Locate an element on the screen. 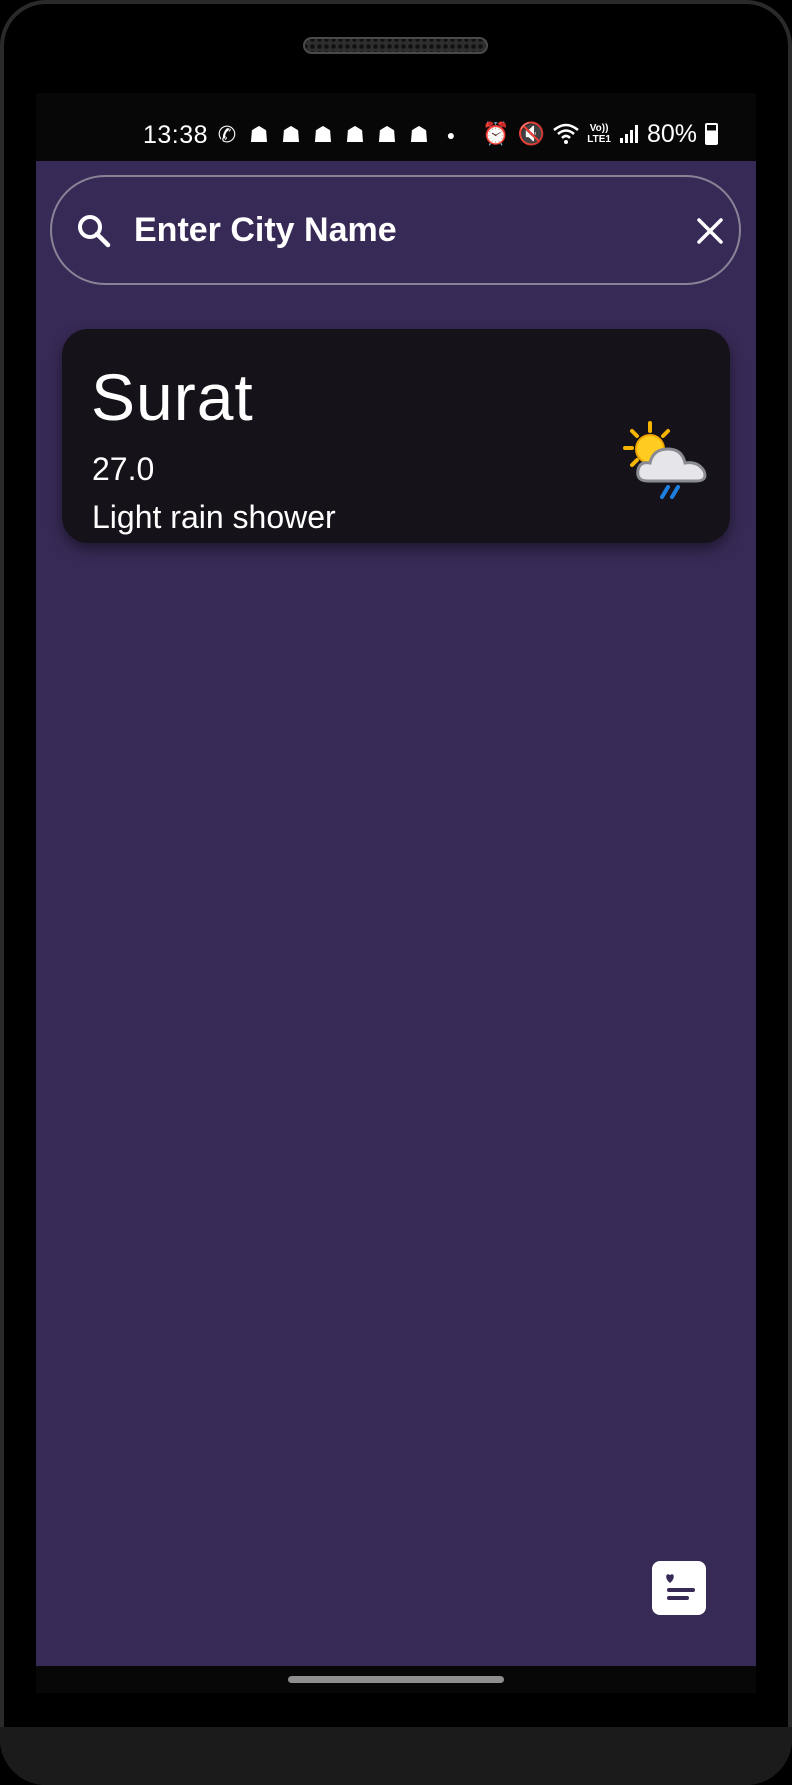  favorites-button is located at coordinates (679, 1588).